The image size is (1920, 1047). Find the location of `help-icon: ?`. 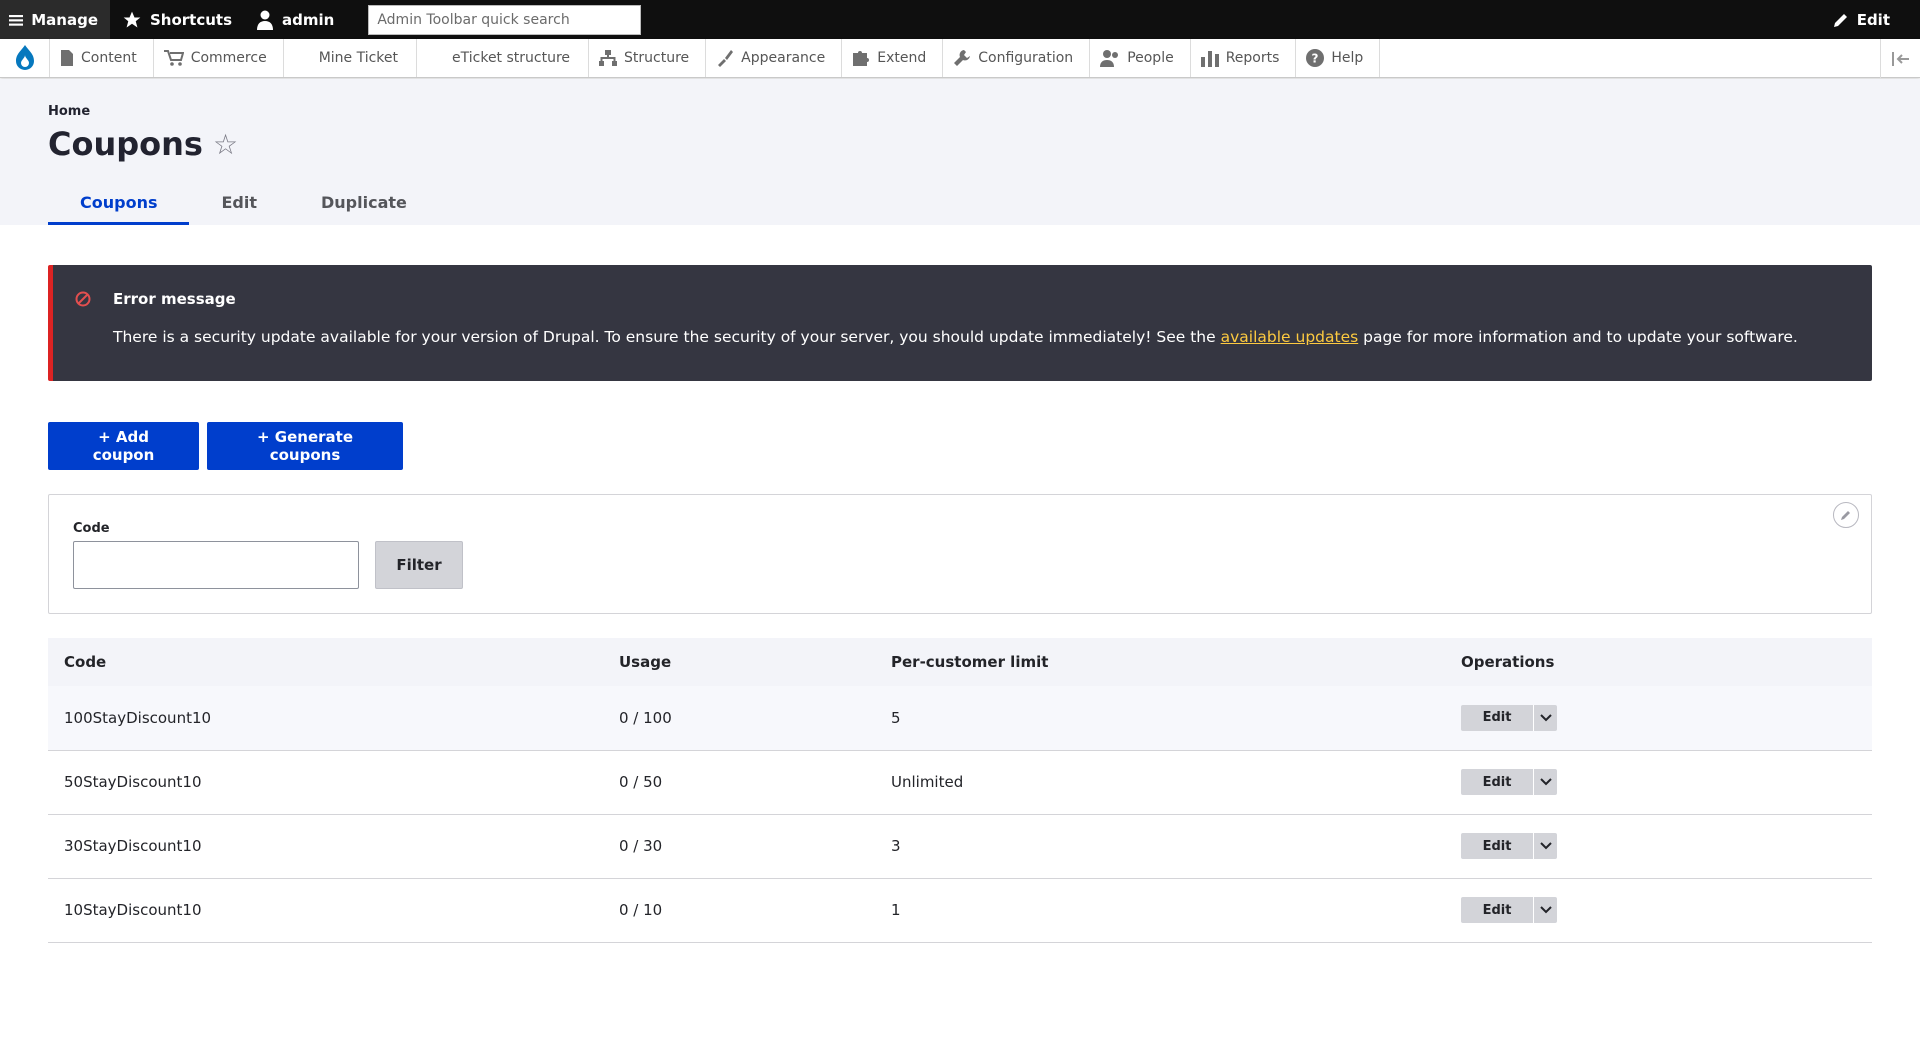

help-icon: ? is located at coordinates (1315, 58).